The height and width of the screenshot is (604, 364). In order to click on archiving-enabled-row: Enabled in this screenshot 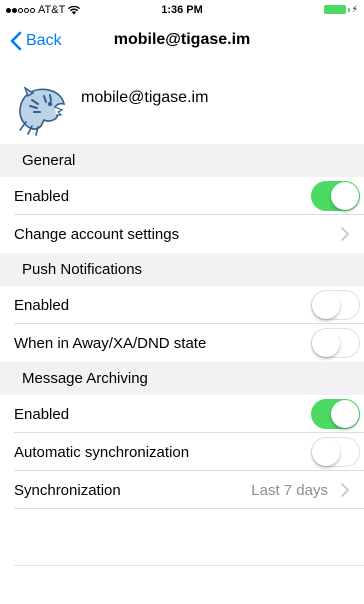, I will do `click(182, 414)`.